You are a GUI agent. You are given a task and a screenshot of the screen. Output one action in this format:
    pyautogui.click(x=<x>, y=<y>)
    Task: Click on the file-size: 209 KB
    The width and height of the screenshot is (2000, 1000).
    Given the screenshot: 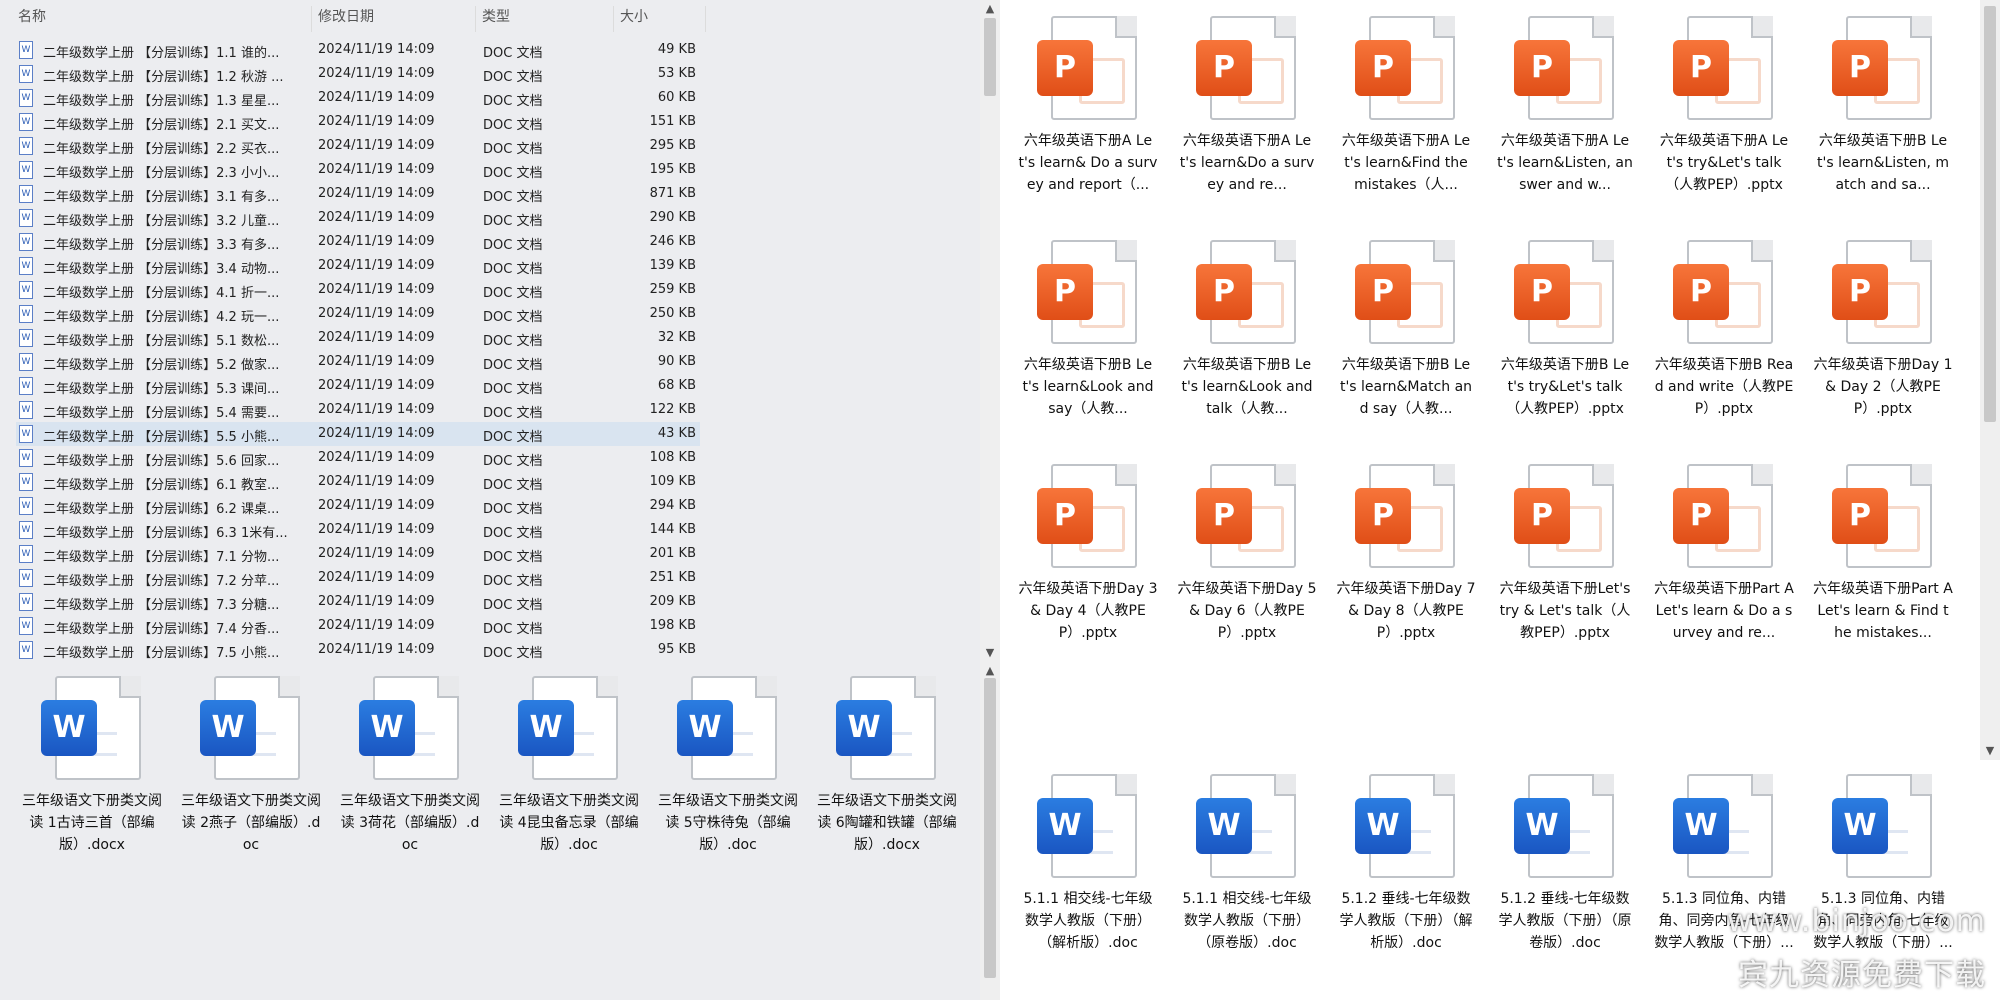 What is the action you would take?
    pyautogui.click(x=672, y=601)
    